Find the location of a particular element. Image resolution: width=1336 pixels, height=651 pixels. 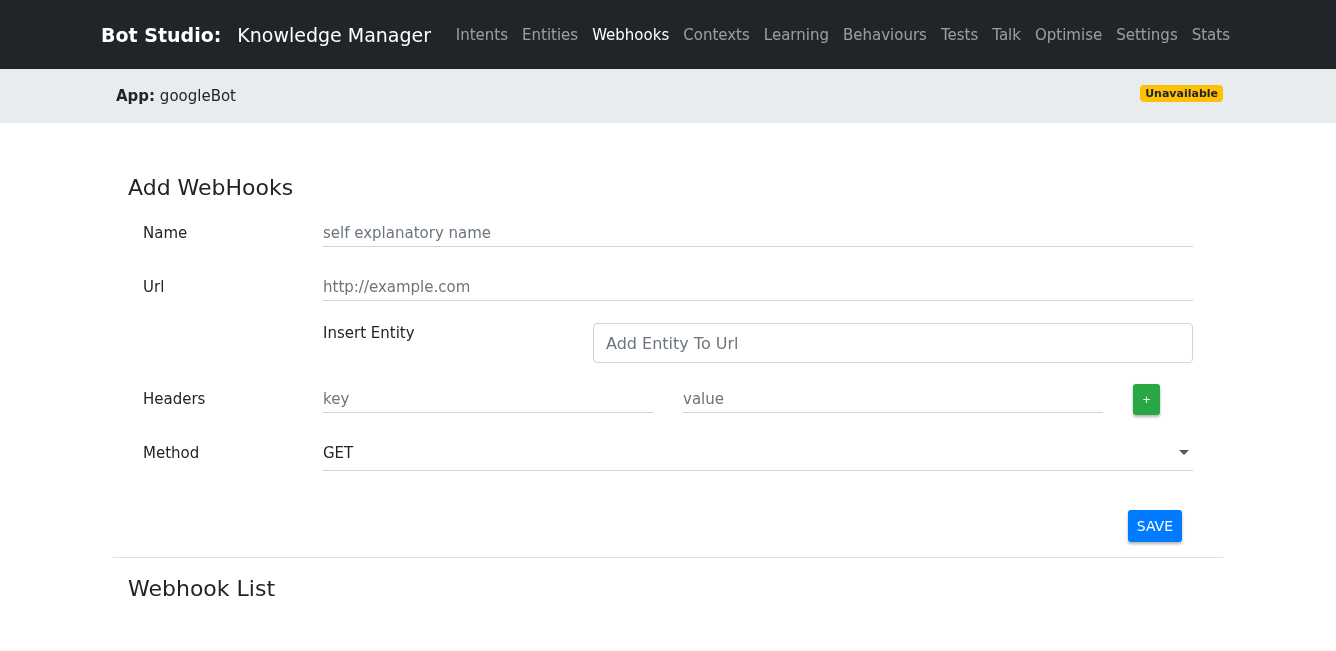

section-heading: Add WebHooks is located at coordinates (211, 188).